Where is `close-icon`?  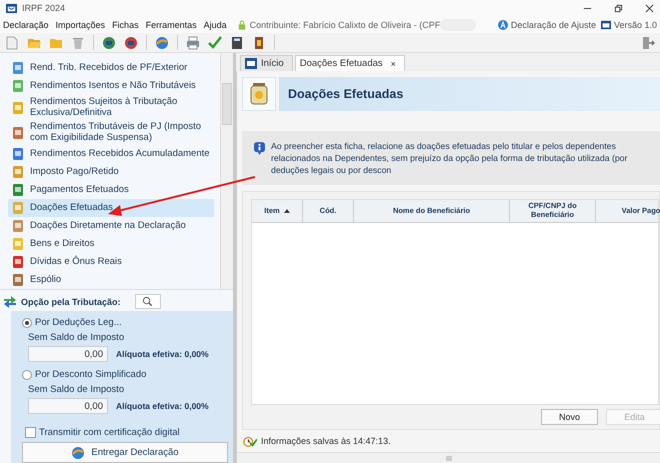
close-icon is located at coordinates (649, 8).